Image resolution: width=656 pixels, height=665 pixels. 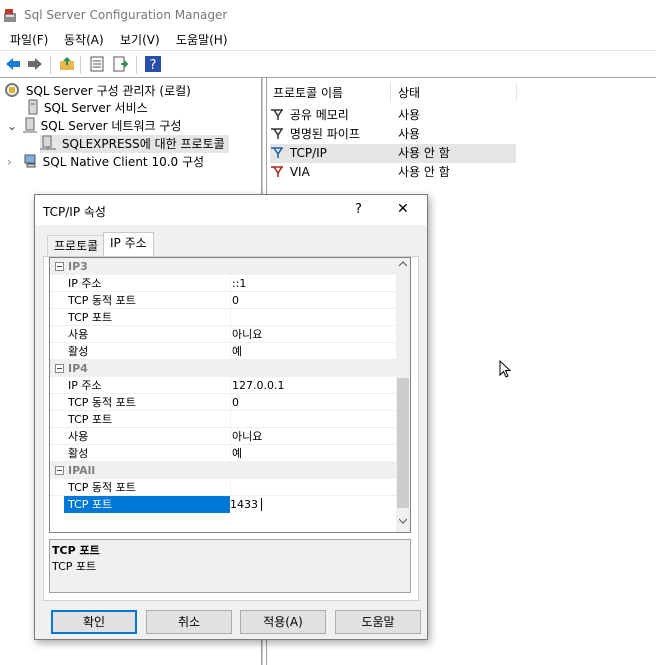 What do you see at coordinates (94, 622) in the screenshot?
I see `ok-button: 확인` at bounding box center [94, 622].